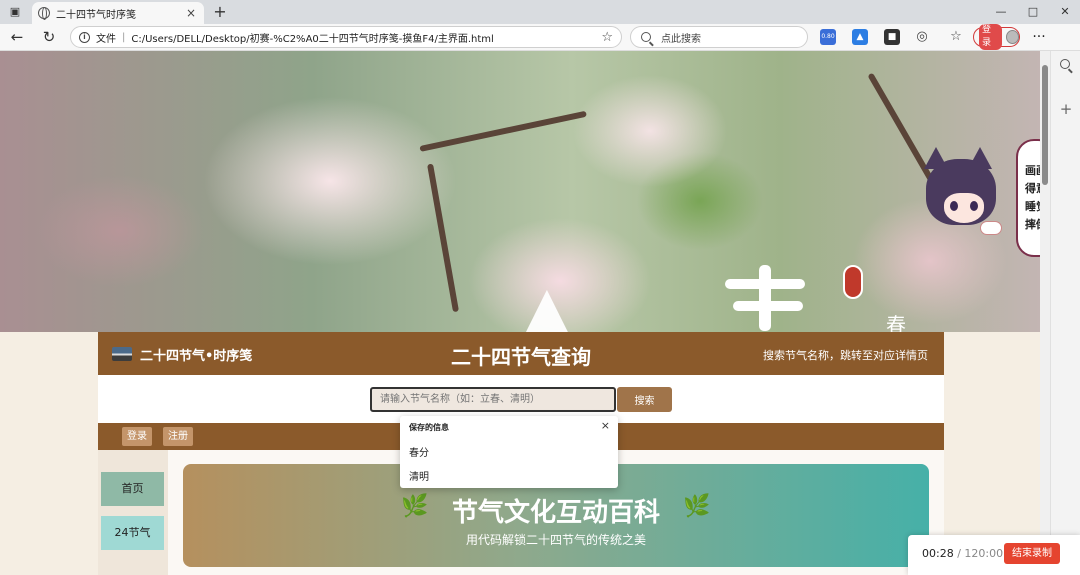 The height and width of the screenshot is (575, 1080). I want to click on mascot-character, so click(973, 196).